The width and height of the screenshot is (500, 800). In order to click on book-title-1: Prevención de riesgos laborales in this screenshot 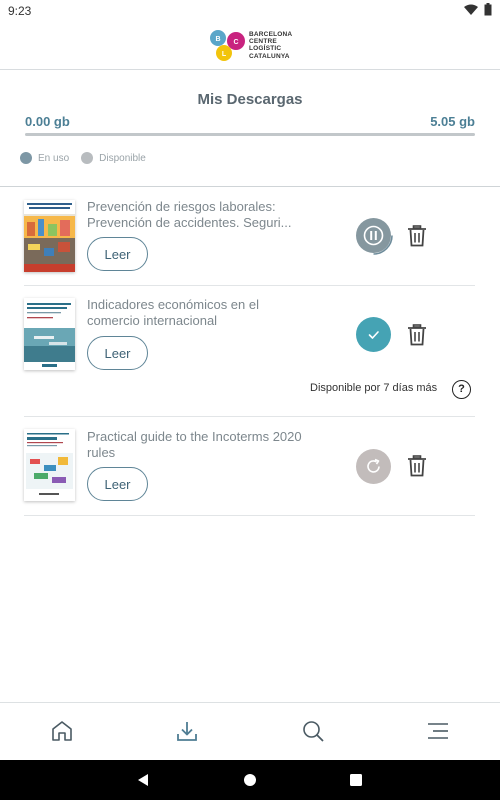, I will do `click(197, 215)`.